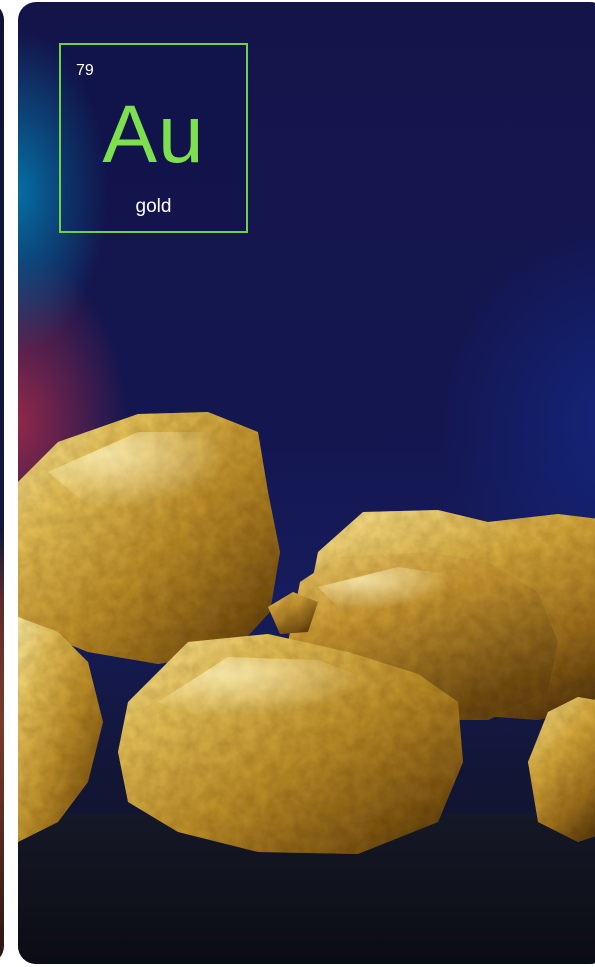  What do you see at coordinates (2, 483) in the screenshot?
I see `previous-card-edge` at bounding box center [2, 483].